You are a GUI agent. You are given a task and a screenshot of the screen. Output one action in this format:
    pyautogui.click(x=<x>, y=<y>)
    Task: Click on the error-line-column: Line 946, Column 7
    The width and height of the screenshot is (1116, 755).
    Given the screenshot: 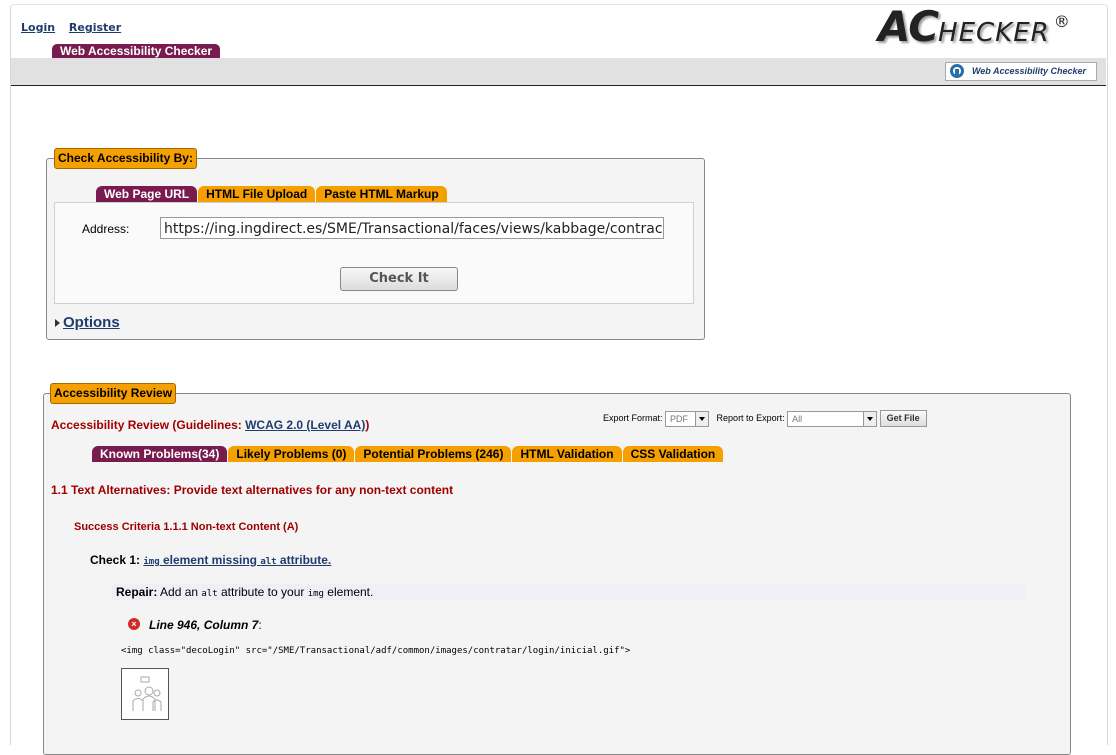 What is the action you would take?
    pyautogui.click(x=204, y=625)
    